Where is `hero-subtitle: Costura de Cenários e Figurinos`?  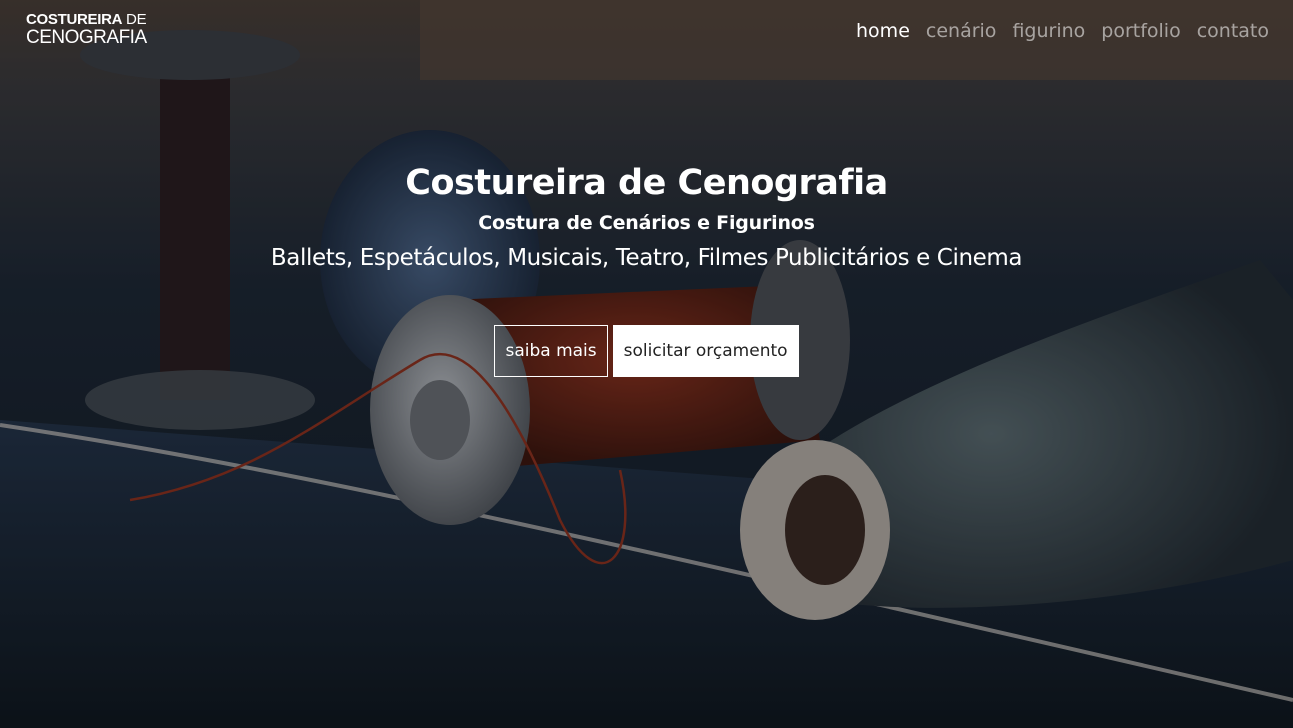 hero-subtitle: Costura de Cenários e Figurinos is located at coordinates (646, 223).